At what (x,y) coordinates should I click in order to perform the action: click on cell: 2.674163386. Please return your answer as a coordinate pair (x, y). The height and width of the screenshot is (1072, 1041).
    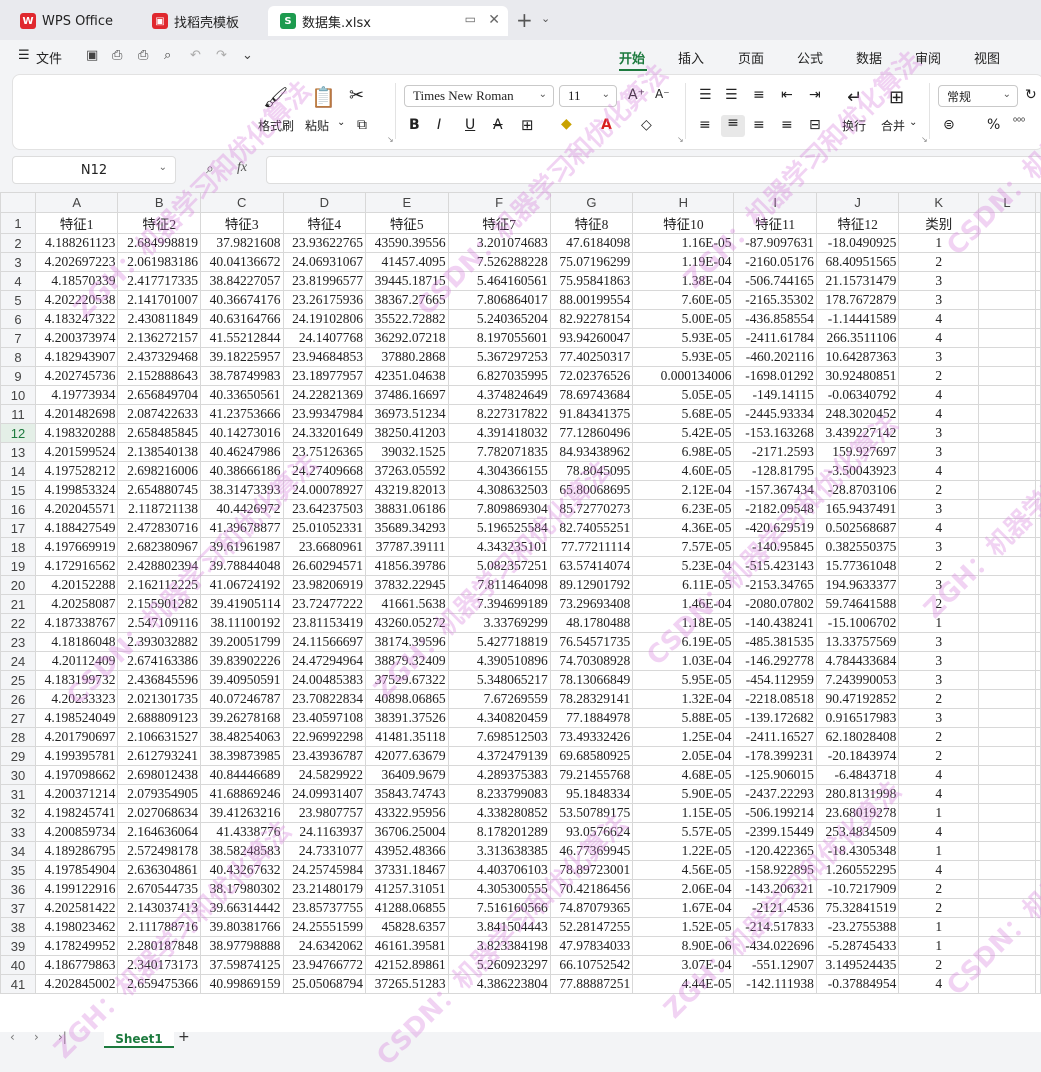
    Looking at the image, I should click on (159, 661).